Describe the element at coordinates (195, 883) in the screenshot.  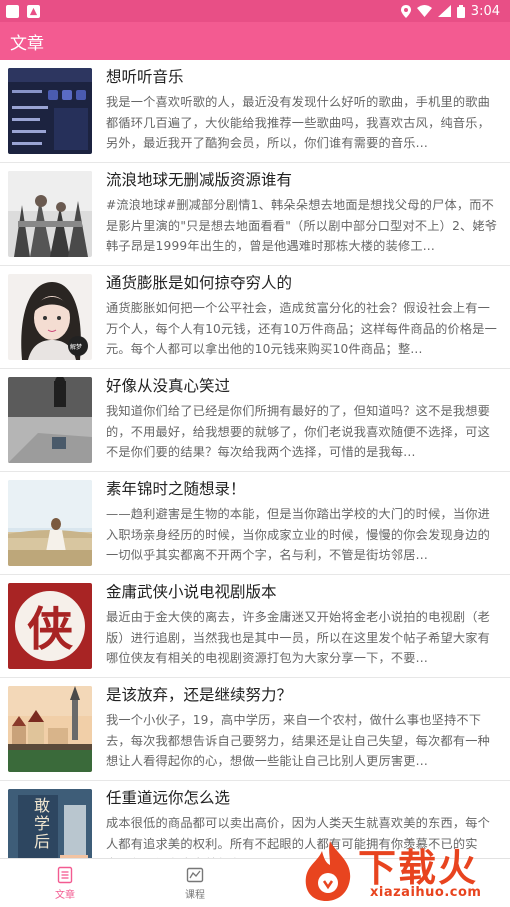
I see `tab-courses: 课程` at that location.